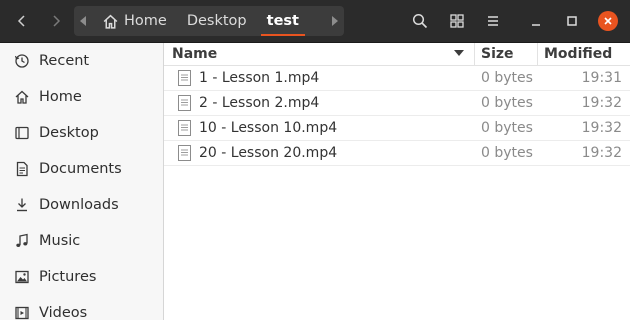 The image size is (630, 331). What do you see at coordinates (60, 241) in the screenshot?
I see `sidebar-item-label: Music` at bounding box center [60, 241].